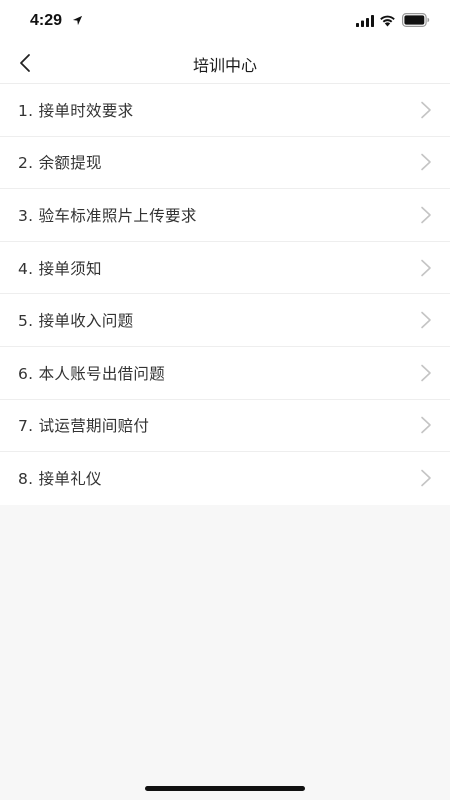 The height and width of the screenshot is (800, 450). Describe the element at coordinates (76, 110) in the screenshot. I see `list-item-label: 1. 接单时效要求` at that location.